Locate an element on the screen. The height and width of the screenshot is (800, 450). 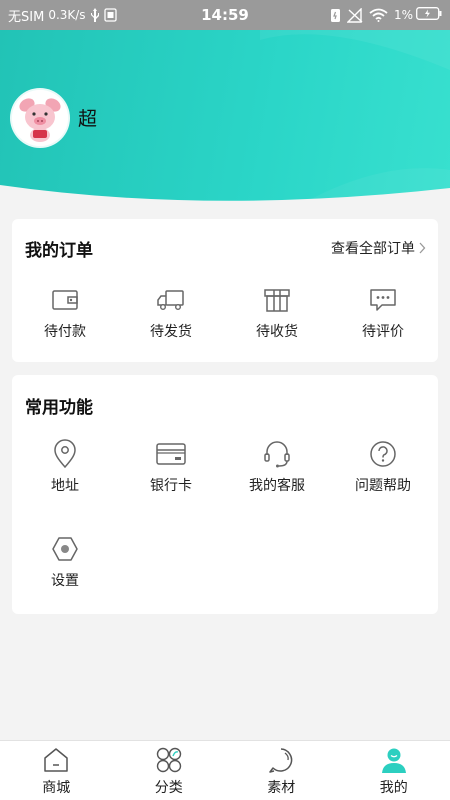
headset-icon is located at coordinates (277, 454).